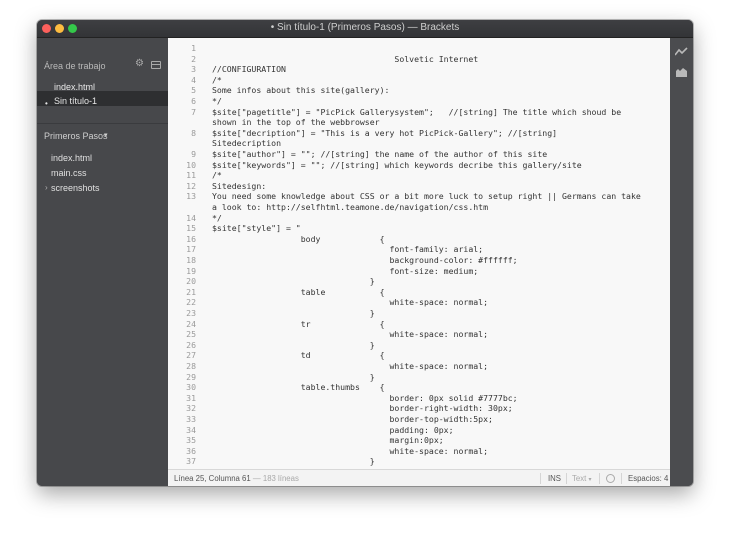 This screenshot has width=730, height=539. I want to click on line-text: background-color: #ffffff;, so click(364, 260).